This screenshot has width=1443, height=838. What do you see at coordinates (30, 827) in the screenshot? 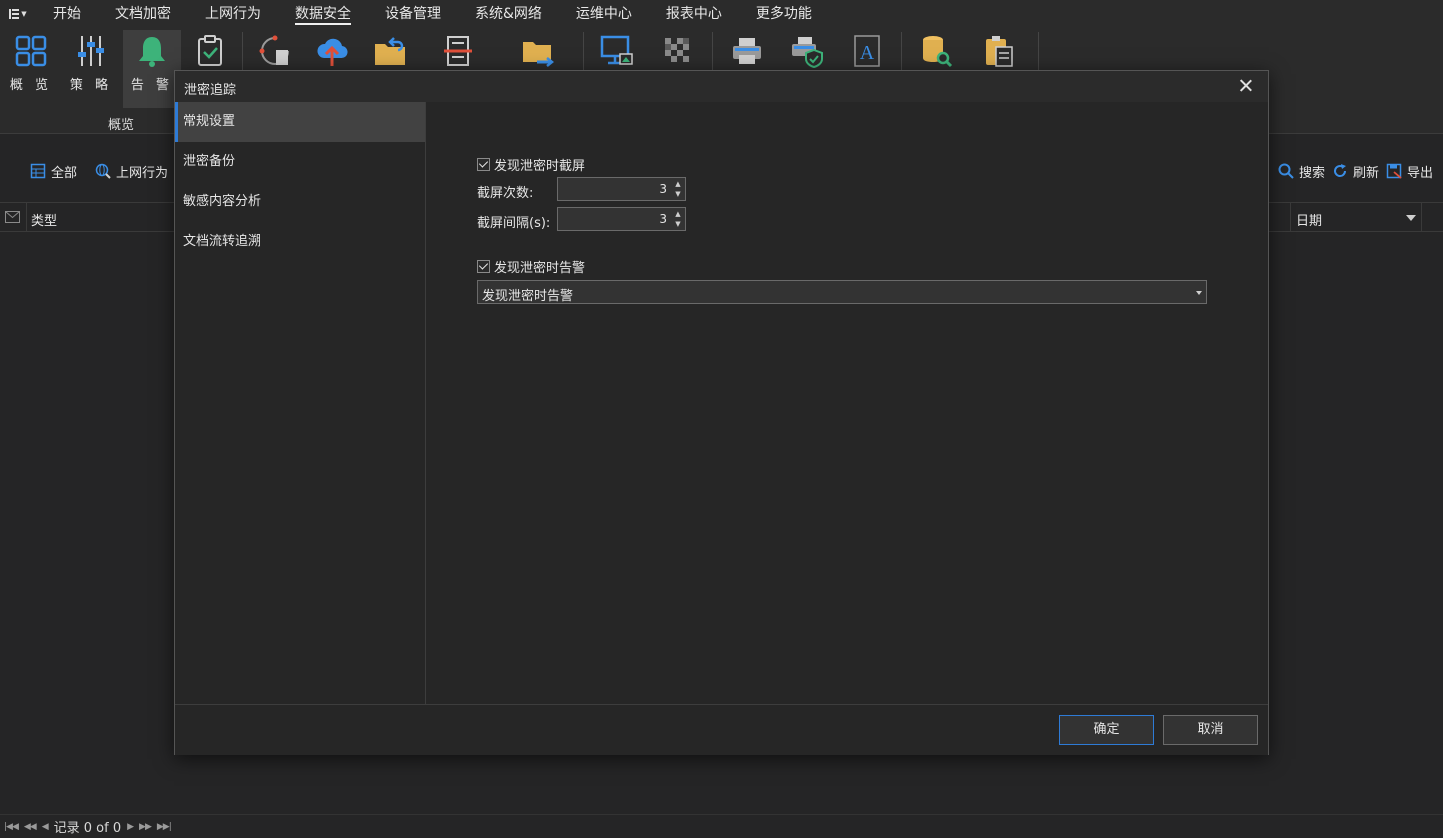
I see `prev-page-group-icon: ◀◀` at bounding box center [30, 827].